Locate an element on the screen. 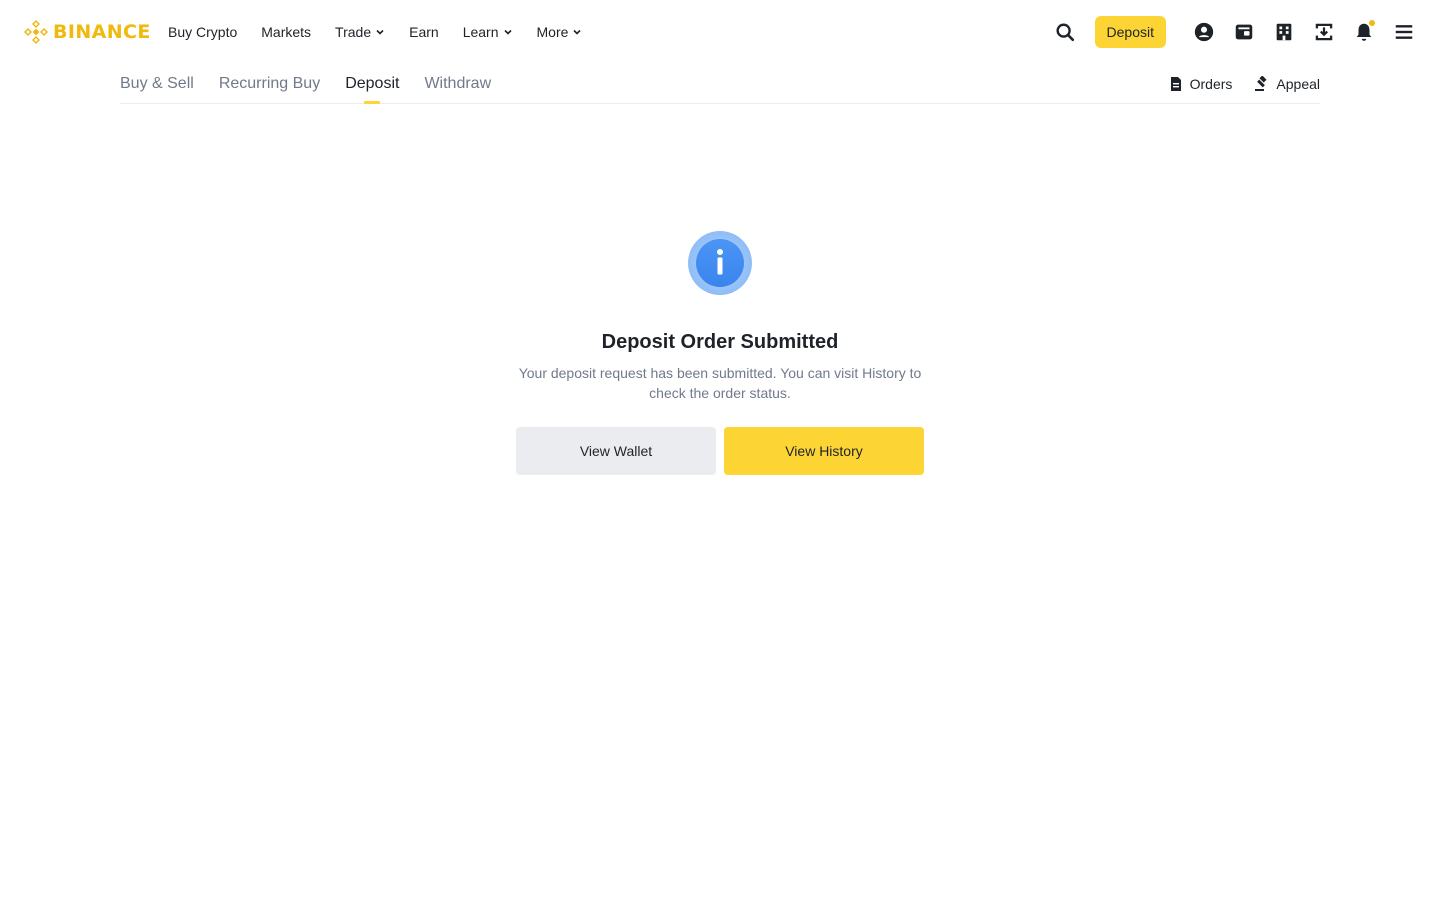 This screenshot has width=1440, height=900. nav-more: More is located at coordinates (560, 32).